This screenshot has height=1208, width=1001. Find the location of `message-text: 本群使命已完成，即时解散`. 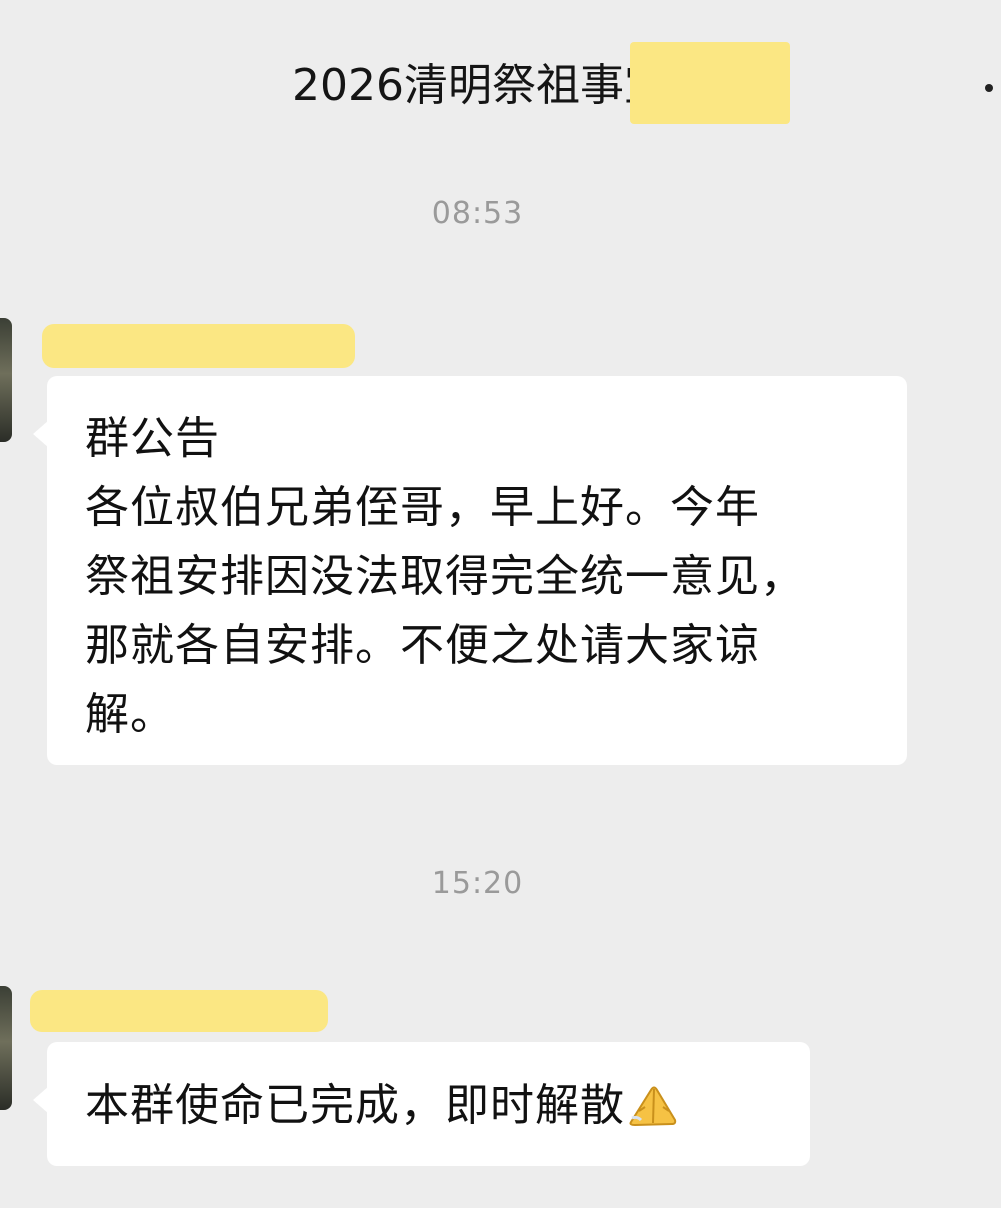

message-text: 本群使命已完成，即时解散 is located at coordinates (432, 1106).